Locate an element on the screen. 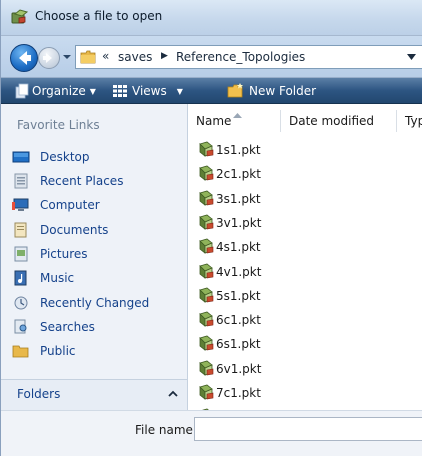  file-name-area: File name: is located at coordinates (211, 433).